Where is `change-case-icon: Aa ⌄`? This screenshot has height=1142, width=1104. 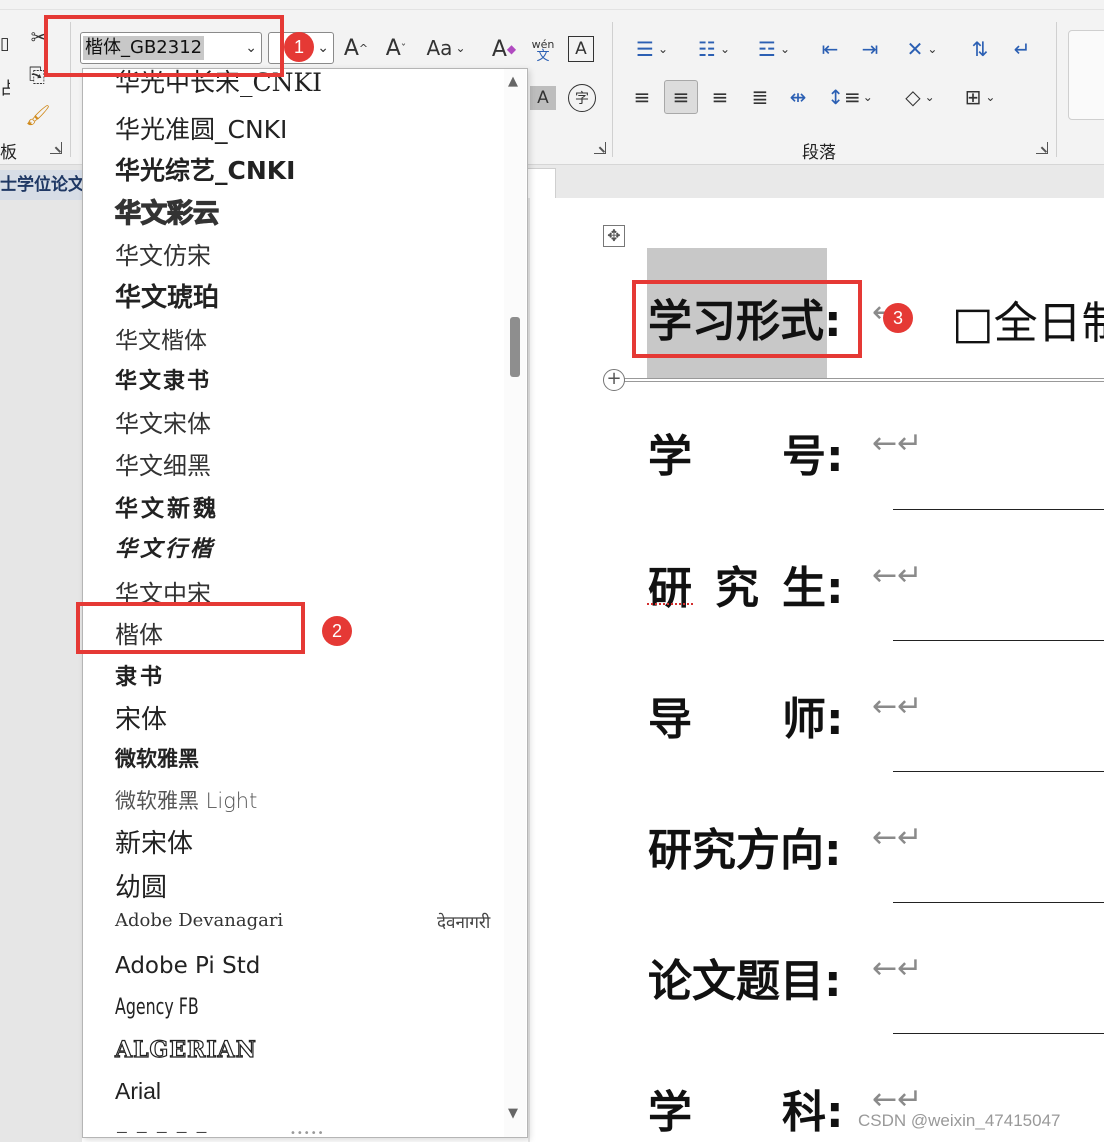 change-case-icon: Aa ⌄ is located at coordinates (446, 48).